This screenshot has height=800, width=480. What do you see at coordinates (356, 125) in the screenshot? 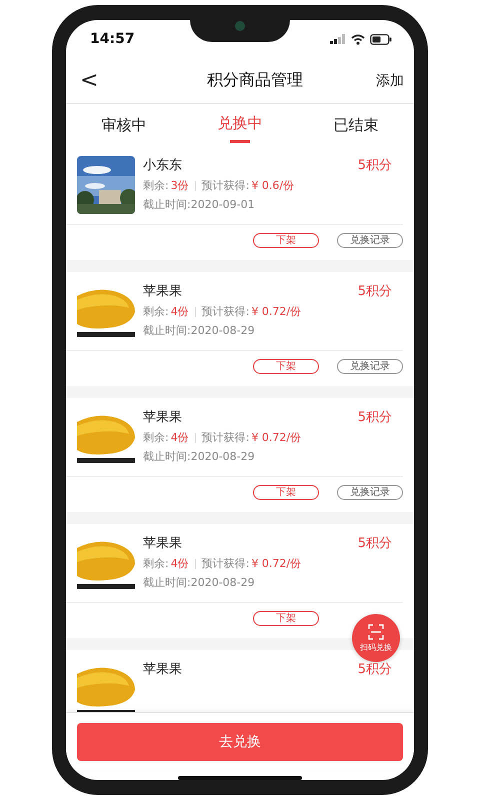
I see `tab: 已结束` at bounding box center [356, 125].